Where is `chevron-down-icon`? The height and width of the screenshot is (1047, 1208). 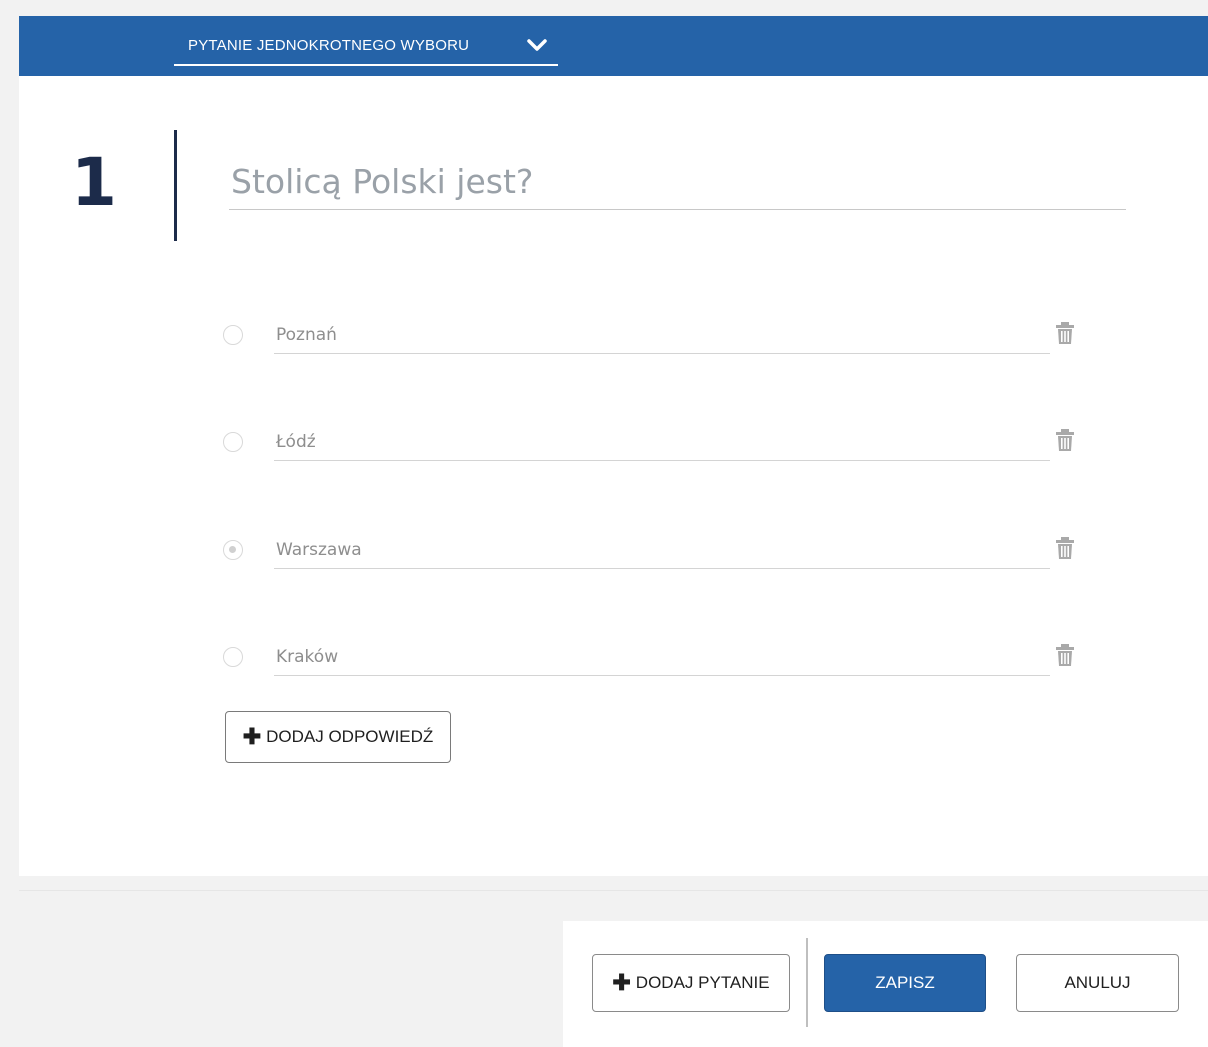
chevron-down-icon is located at coordinates (537, 45).